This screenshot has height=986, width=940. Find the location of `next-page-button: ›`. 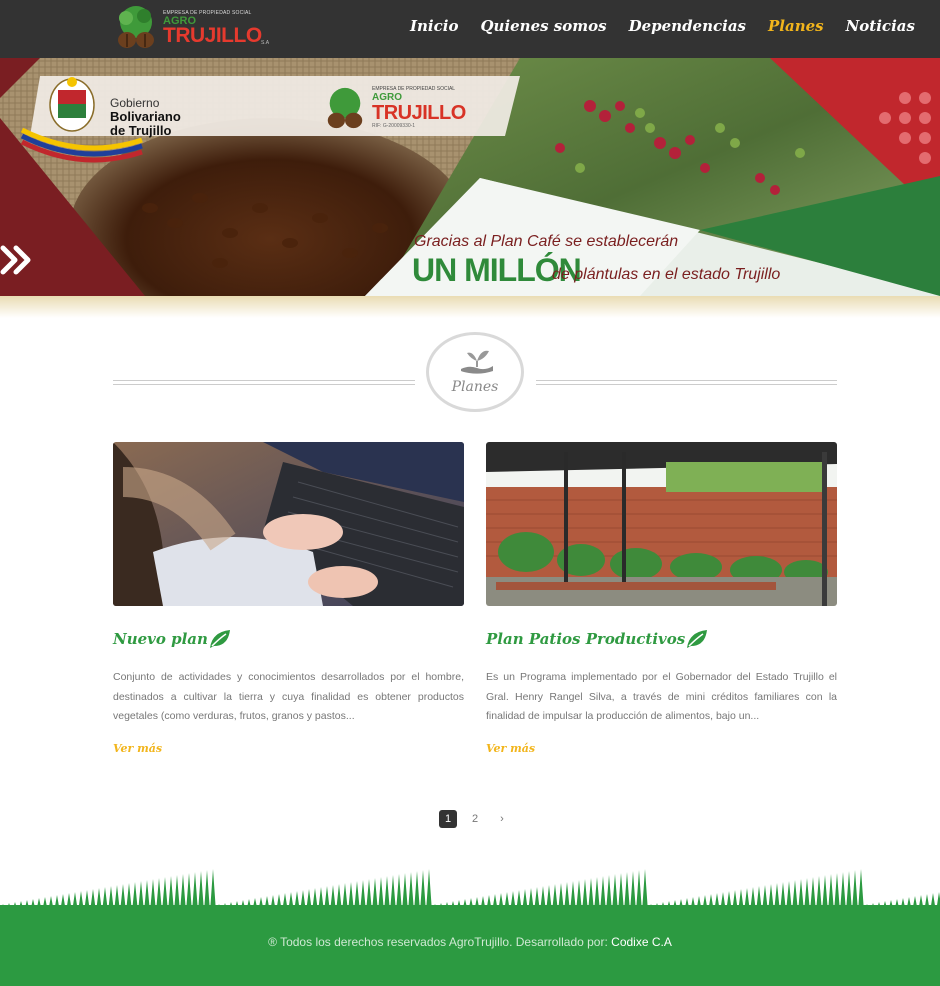

next-page-button: › is located at coordinates (502, 819).